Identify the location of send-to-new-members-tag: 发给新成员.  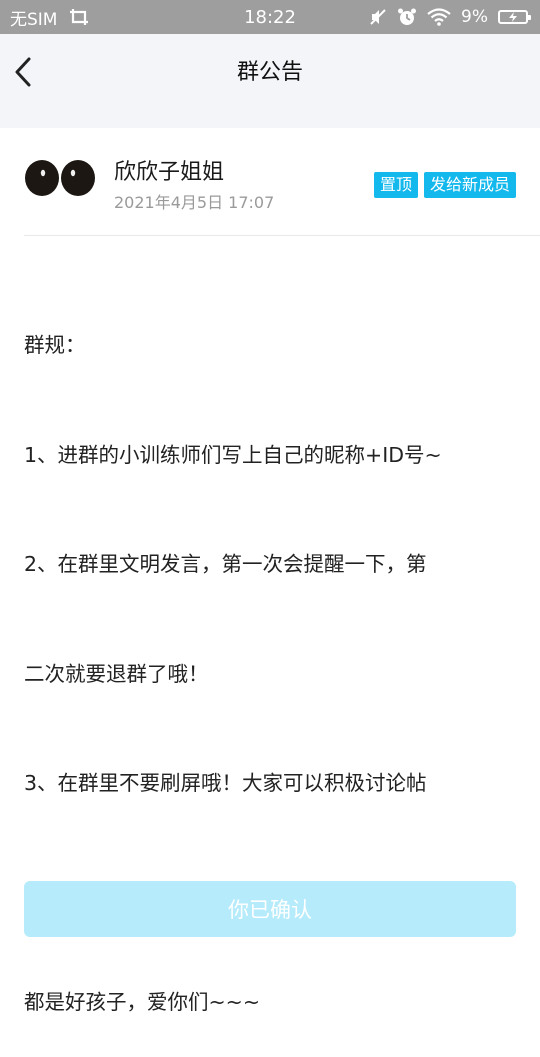
(469, 185).